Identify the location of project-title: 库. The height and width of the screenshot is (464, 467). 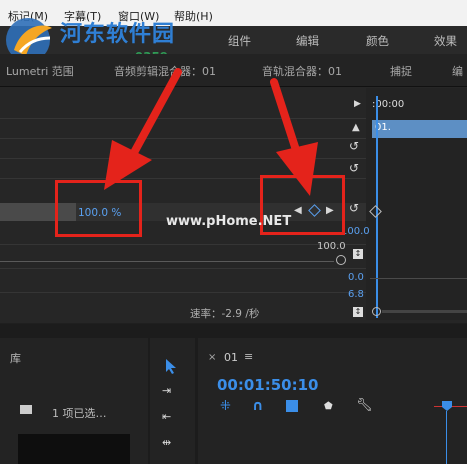
(15, 358).